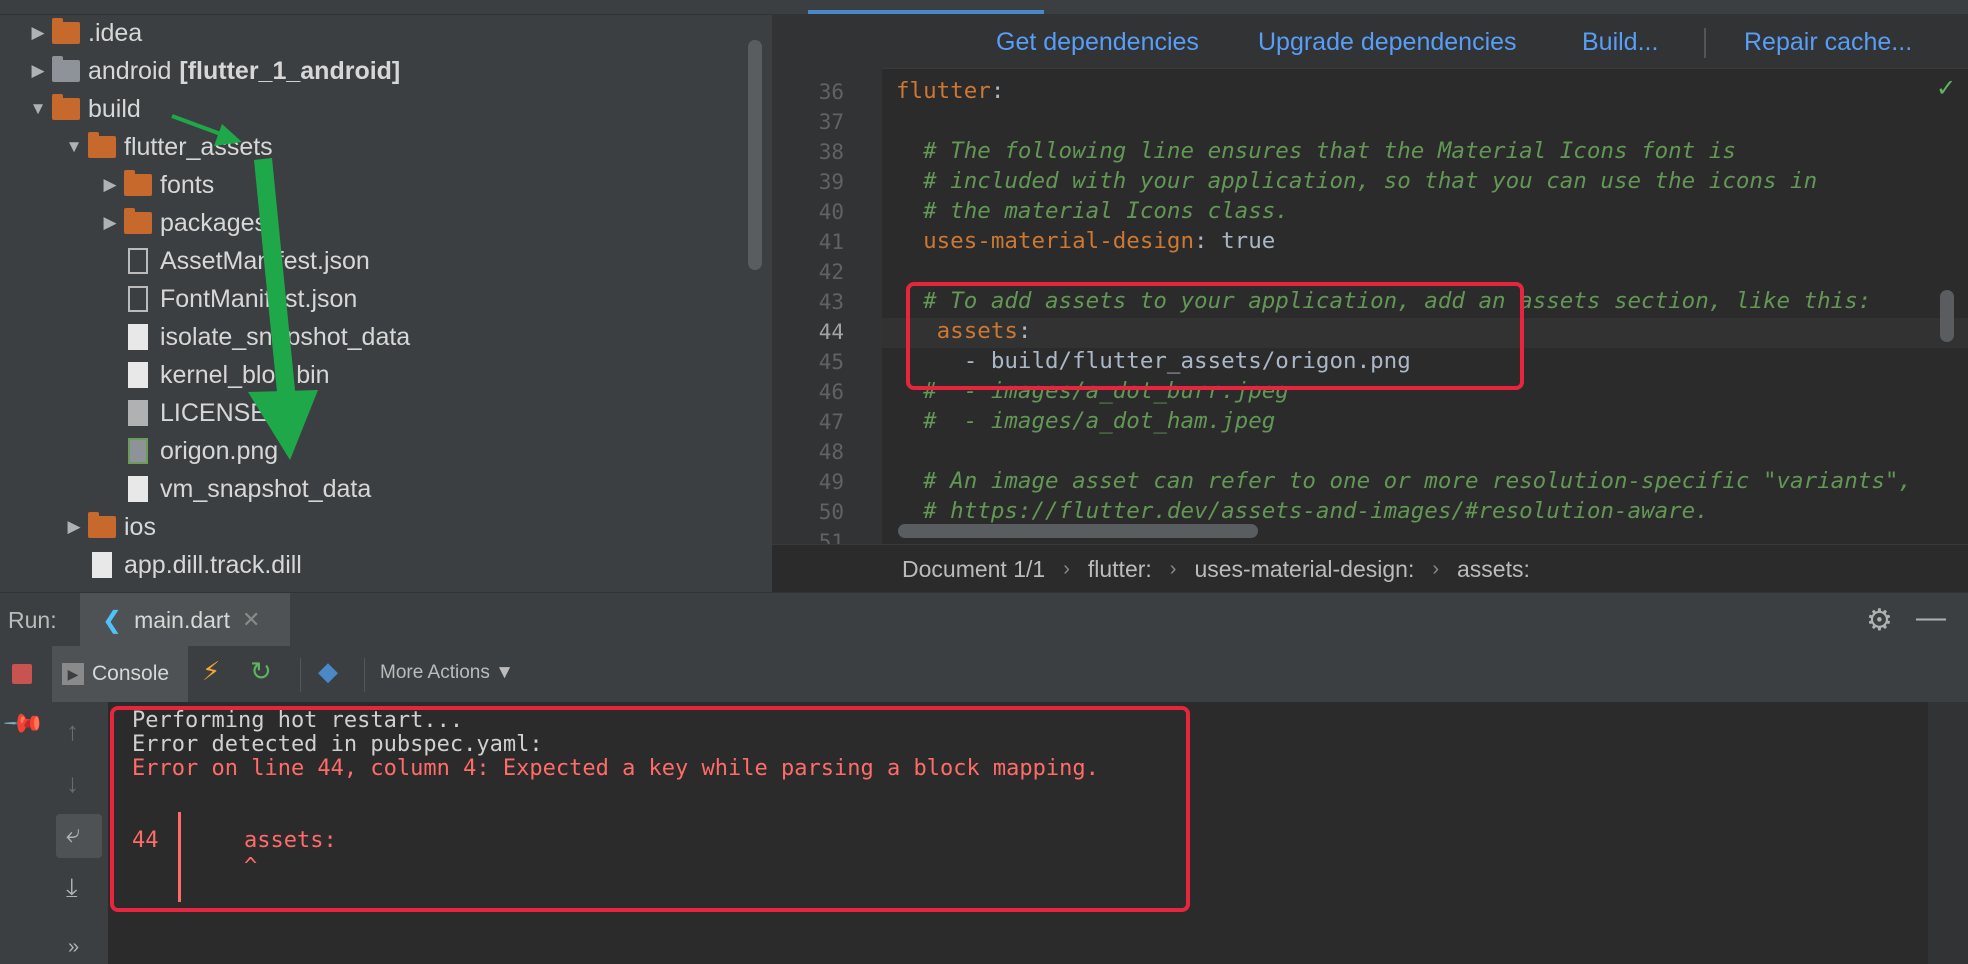  Describe the element at coordinates (831, 332) in the screenshot. I see `line-number: 44` at that location.